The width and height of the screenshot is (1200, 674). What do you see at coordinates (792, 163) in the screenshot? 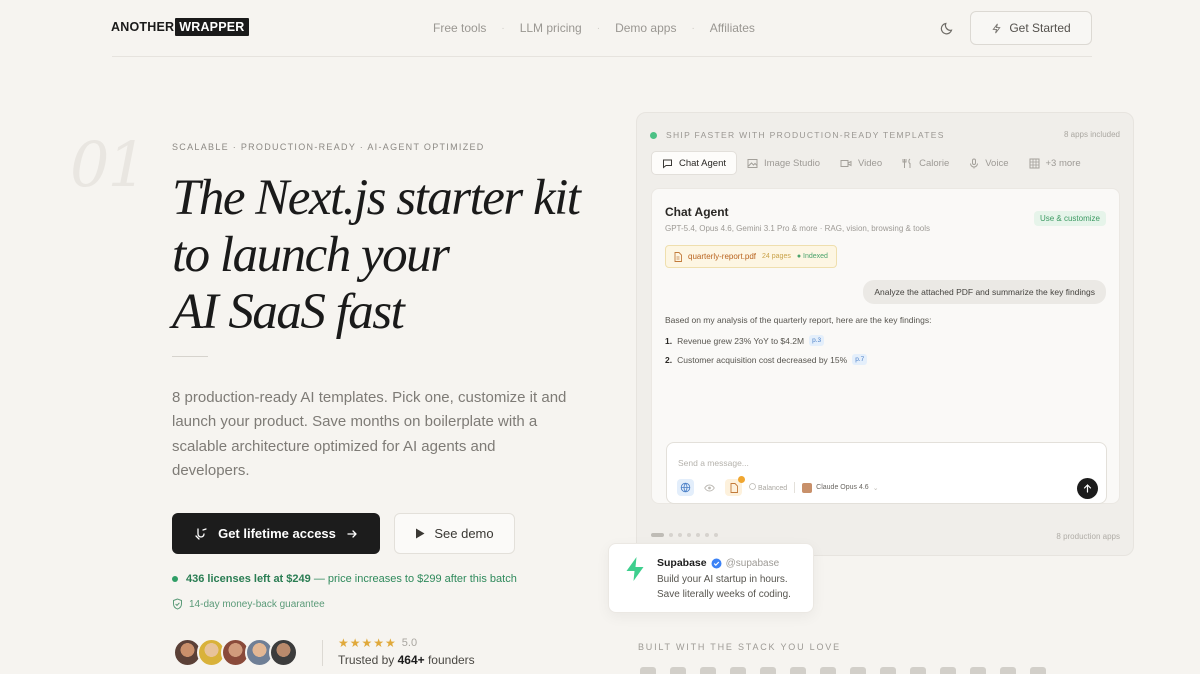
I see `tab-label: Image Studio` at bounding box center [792, 163].